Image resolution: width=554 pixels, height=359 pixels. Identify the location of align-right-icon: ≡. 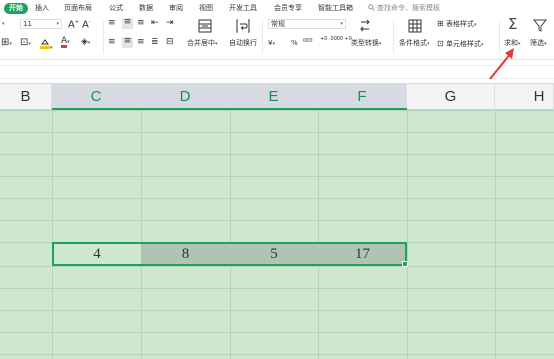
(141, 42).